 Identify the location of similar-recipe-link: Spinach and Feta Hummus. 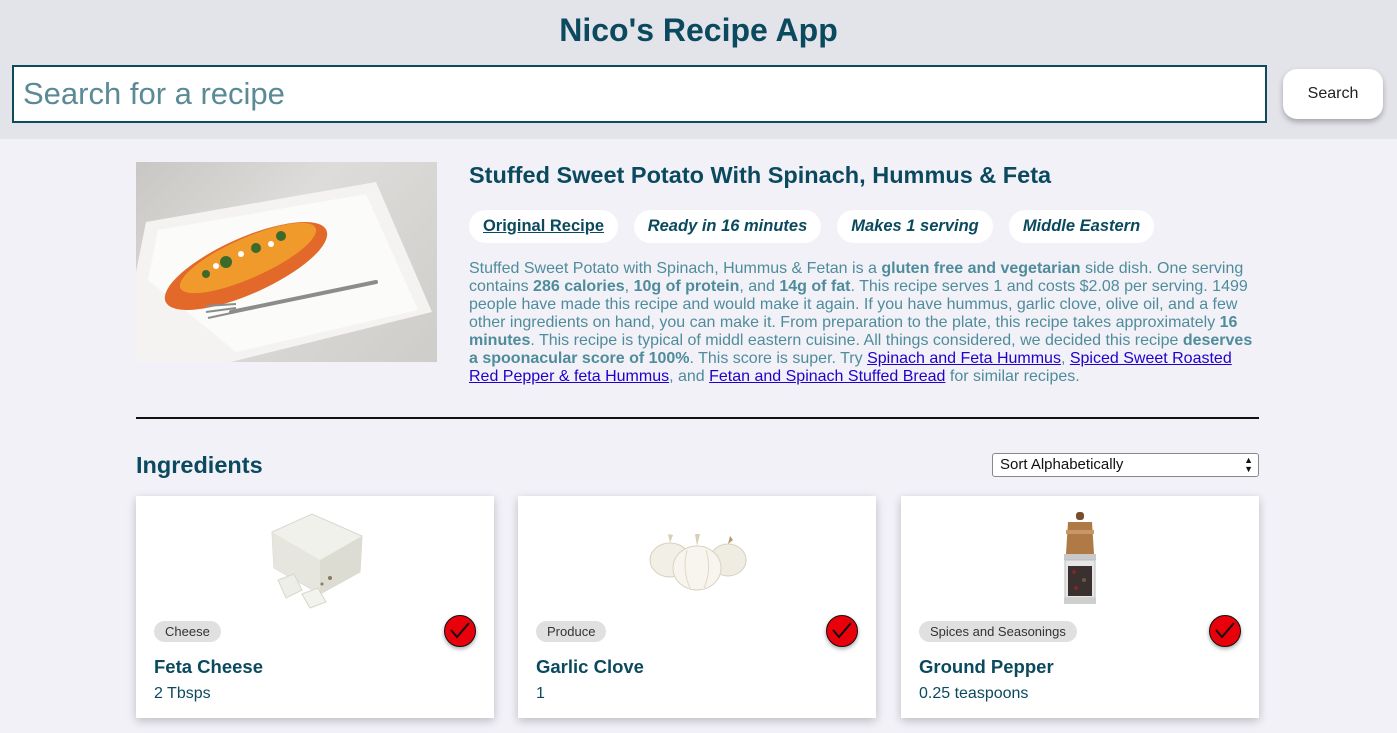
(964, 358).